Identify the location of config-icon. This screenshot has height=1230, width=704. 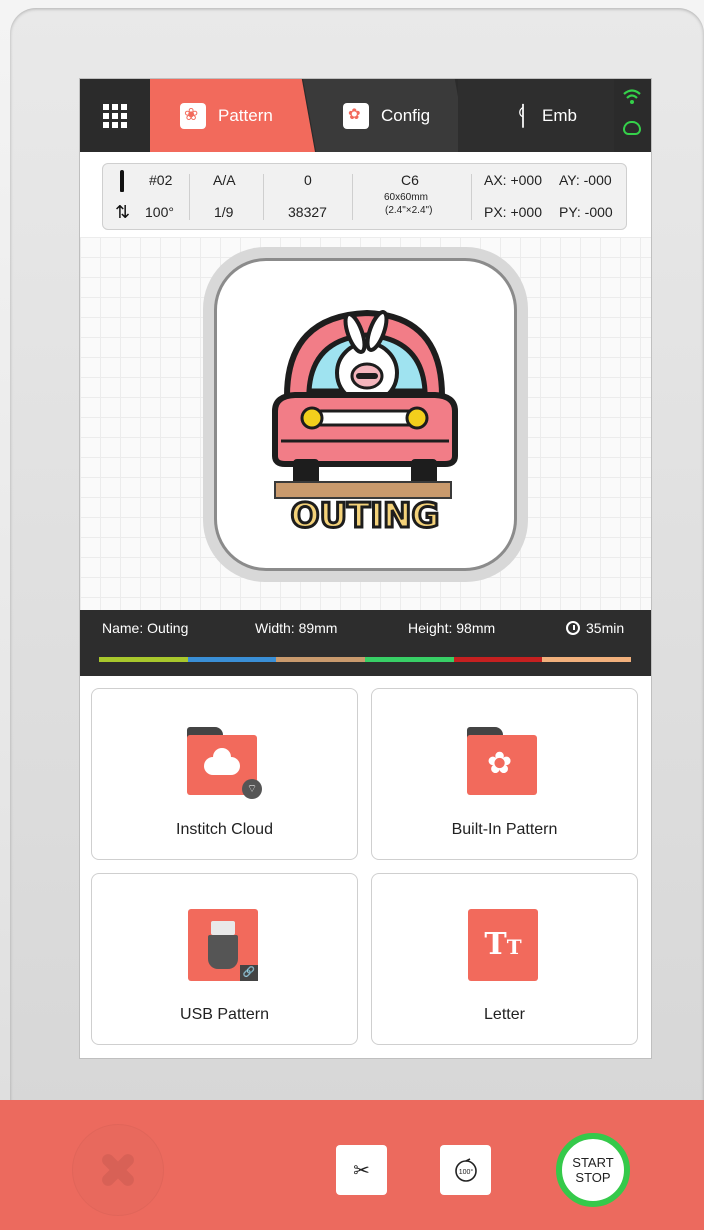
(356, 115).